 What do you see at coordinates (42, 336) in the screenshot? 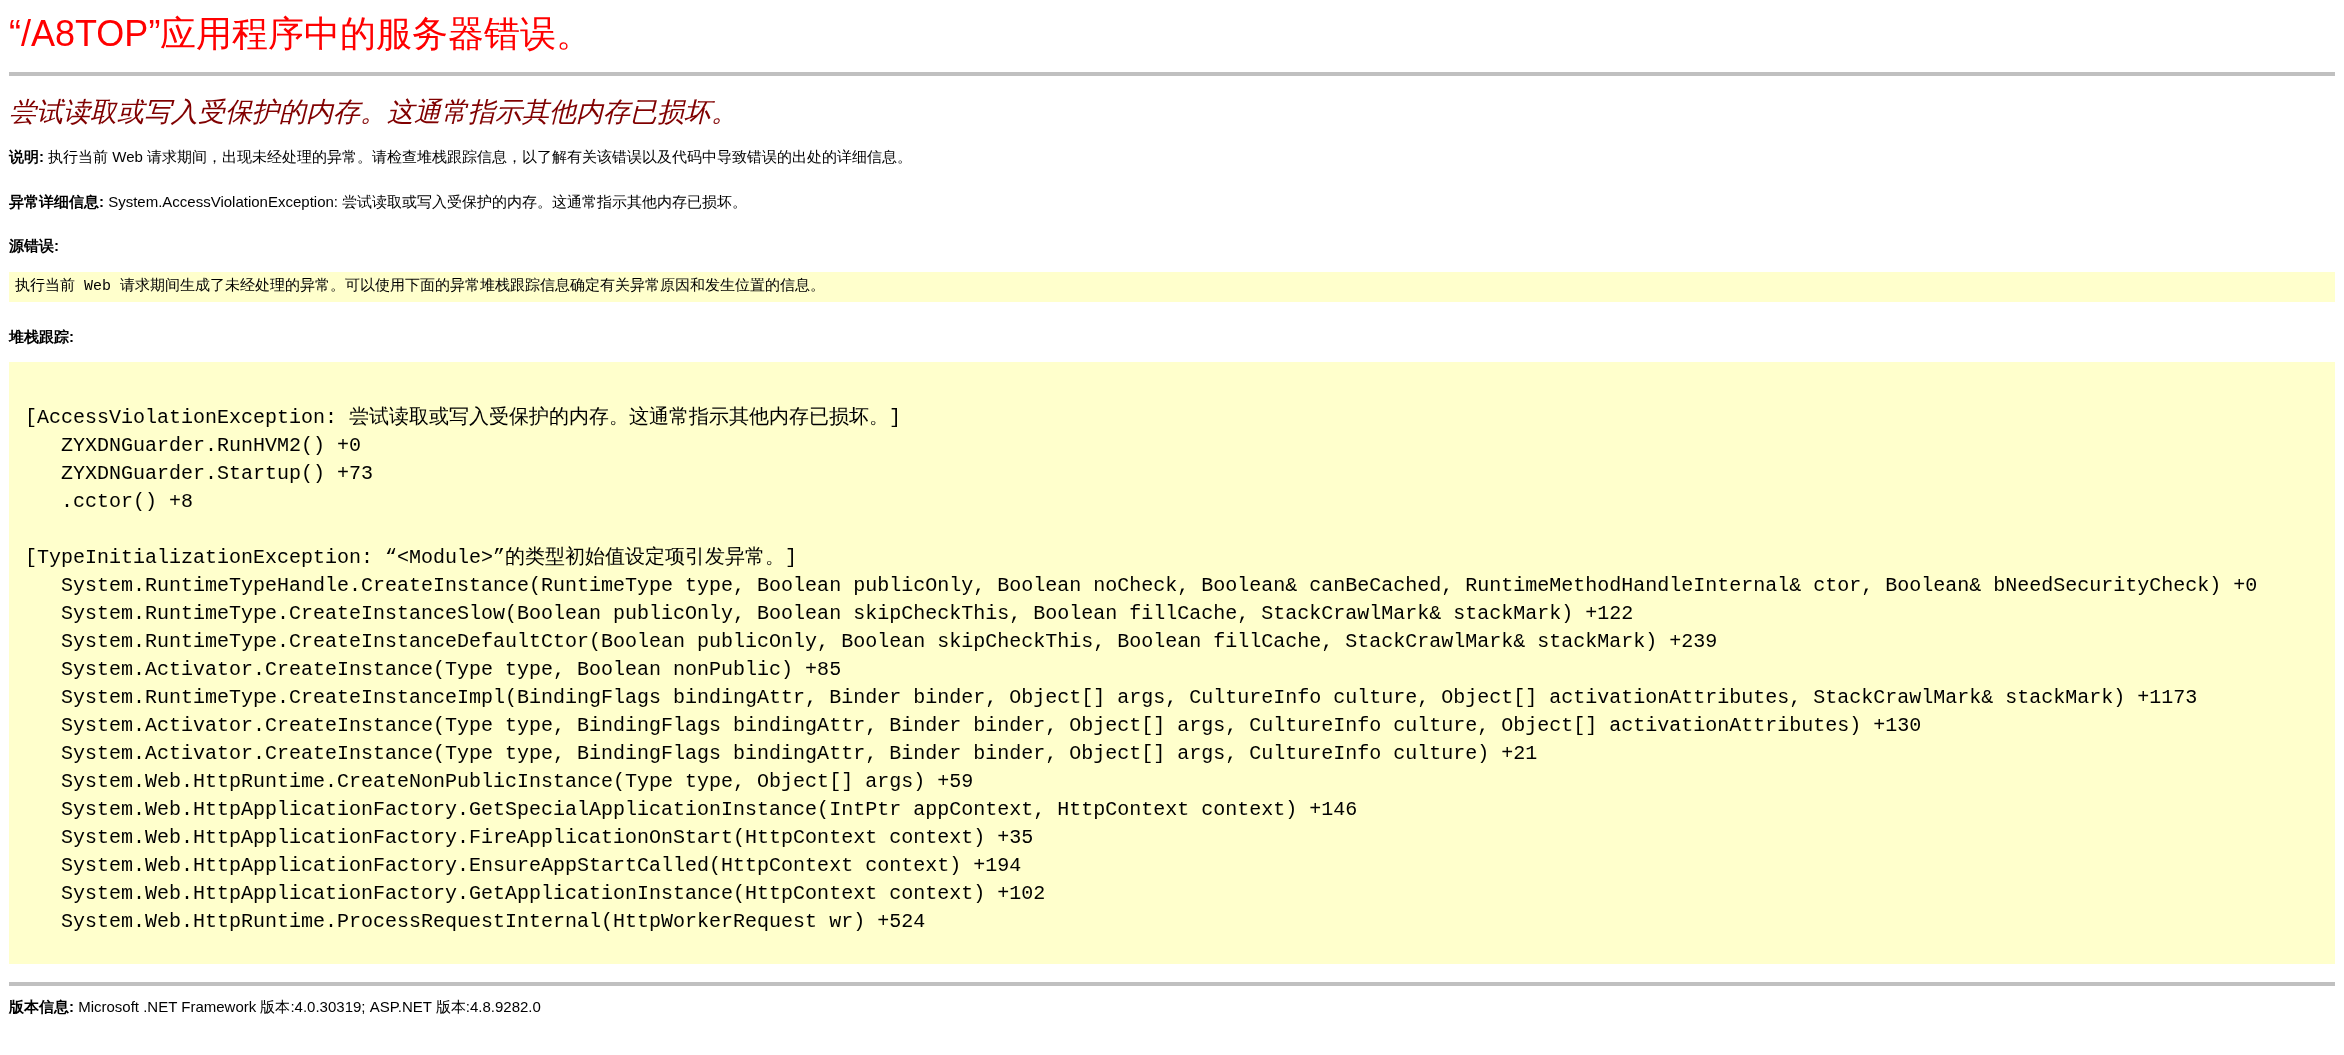
I see `section-label: 堆栈跟踪:` at bounding box center [42, 336].